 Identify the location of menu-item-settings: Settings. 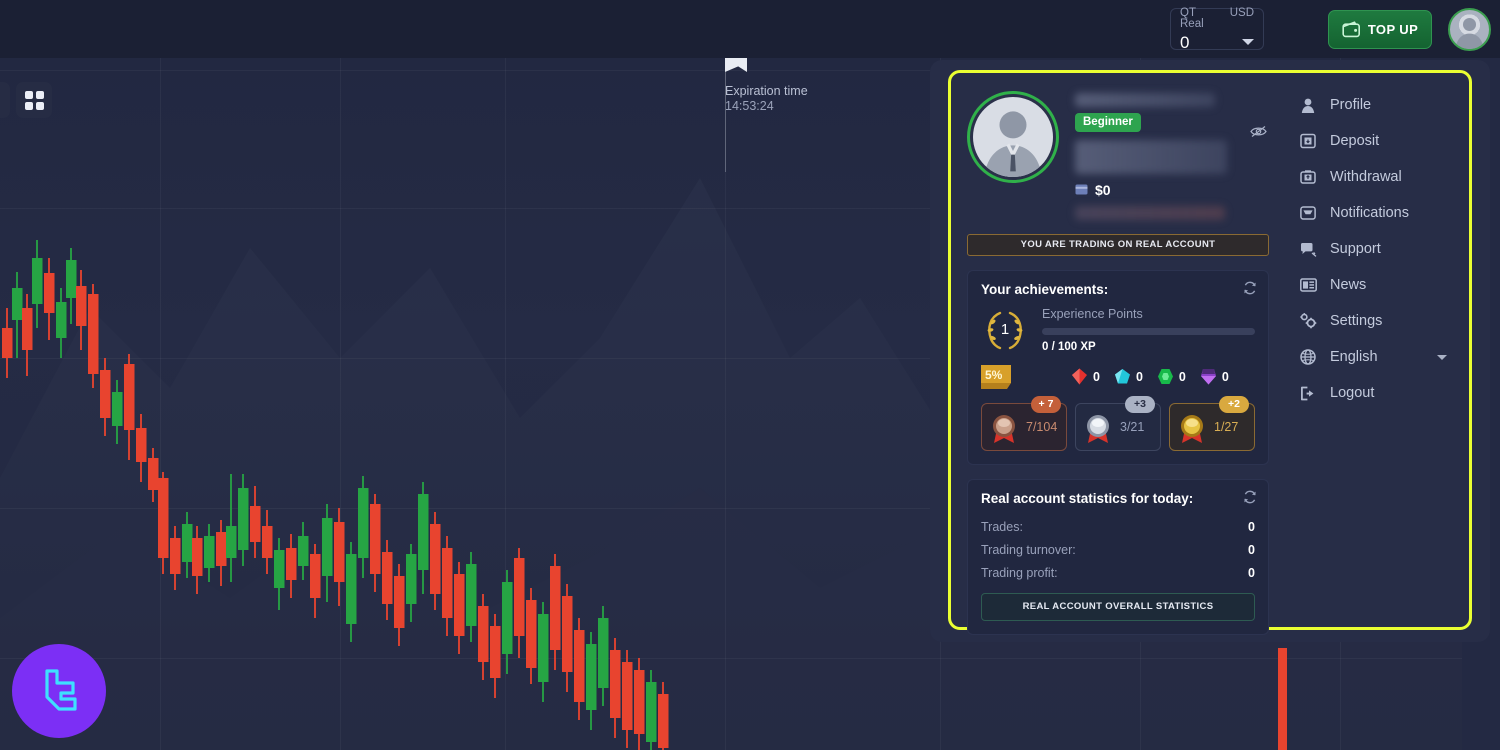
(1380, 321).